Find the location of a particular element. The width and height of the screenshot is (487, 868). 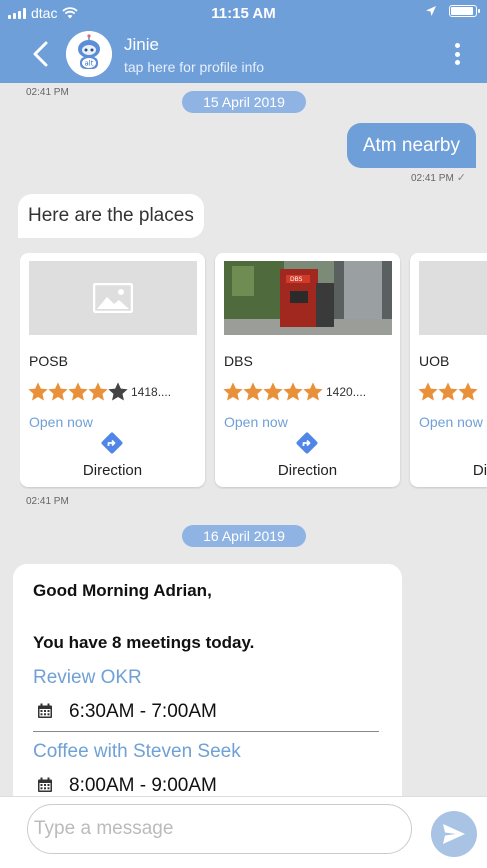

place-name: UOB is located at coordinates (434, 361).